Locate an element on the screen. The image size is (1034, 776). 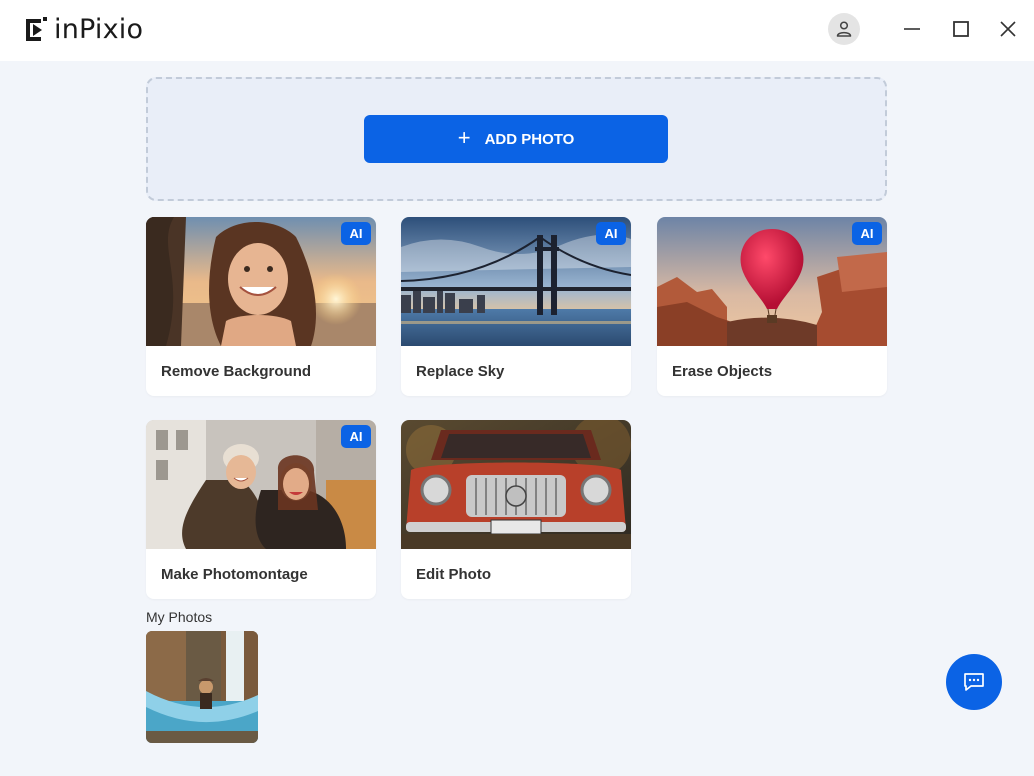
tool-label: Make Photomontage is located at coordinates (234, 574).